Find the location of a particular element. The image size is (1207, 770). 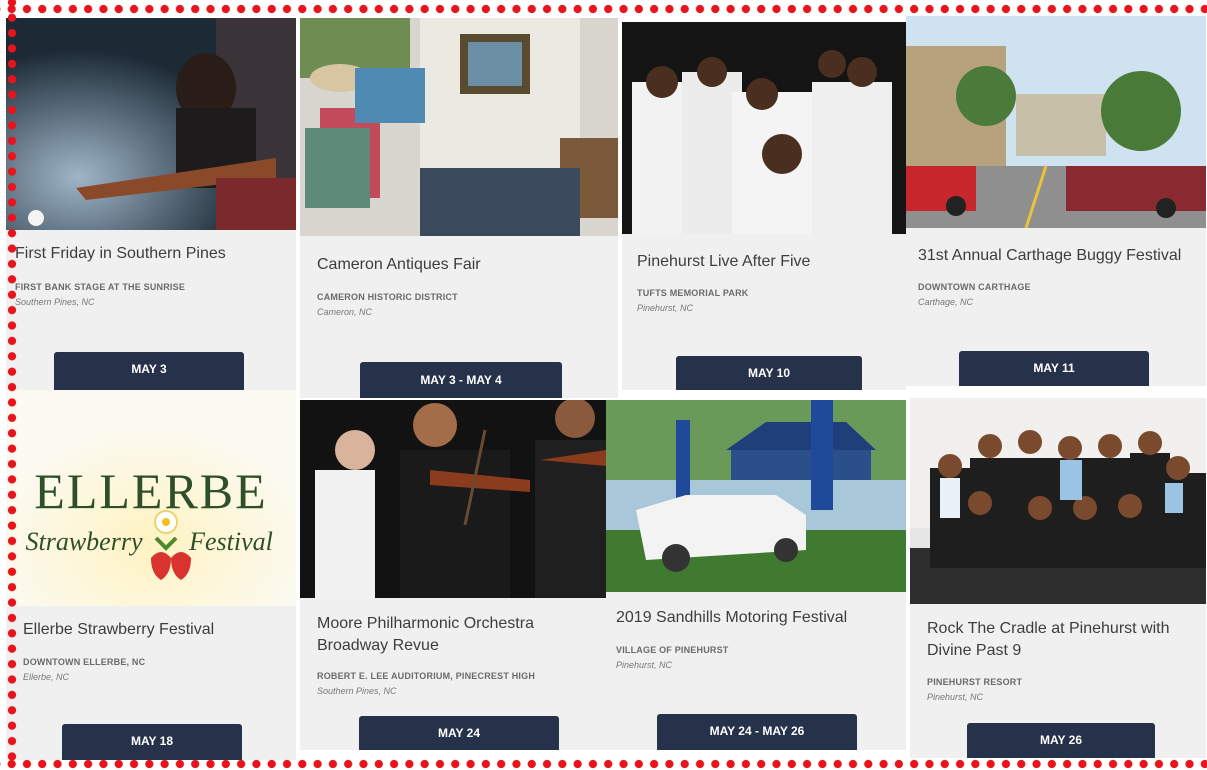

red-dotted-border-left is located at coordinates (12, 382).